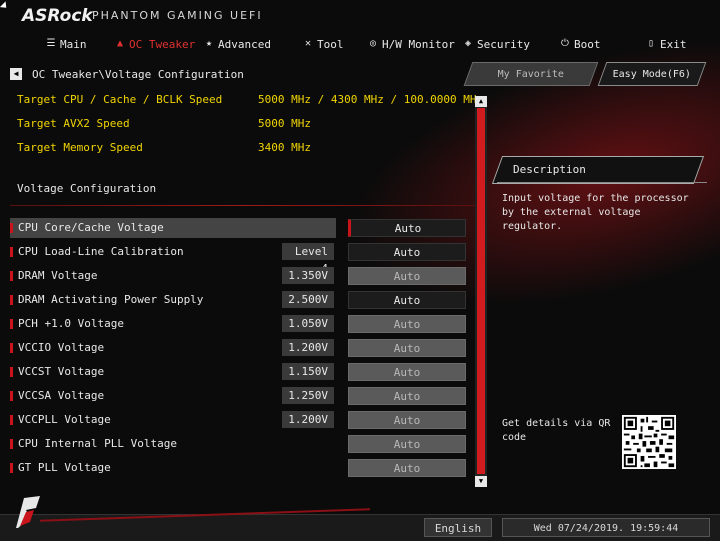 The width and height of the screenshot is (720, 541). Describe the element at coordinates (28, 512) in the screenshot. I see `phantom-gaming-logo-icon` at that location.